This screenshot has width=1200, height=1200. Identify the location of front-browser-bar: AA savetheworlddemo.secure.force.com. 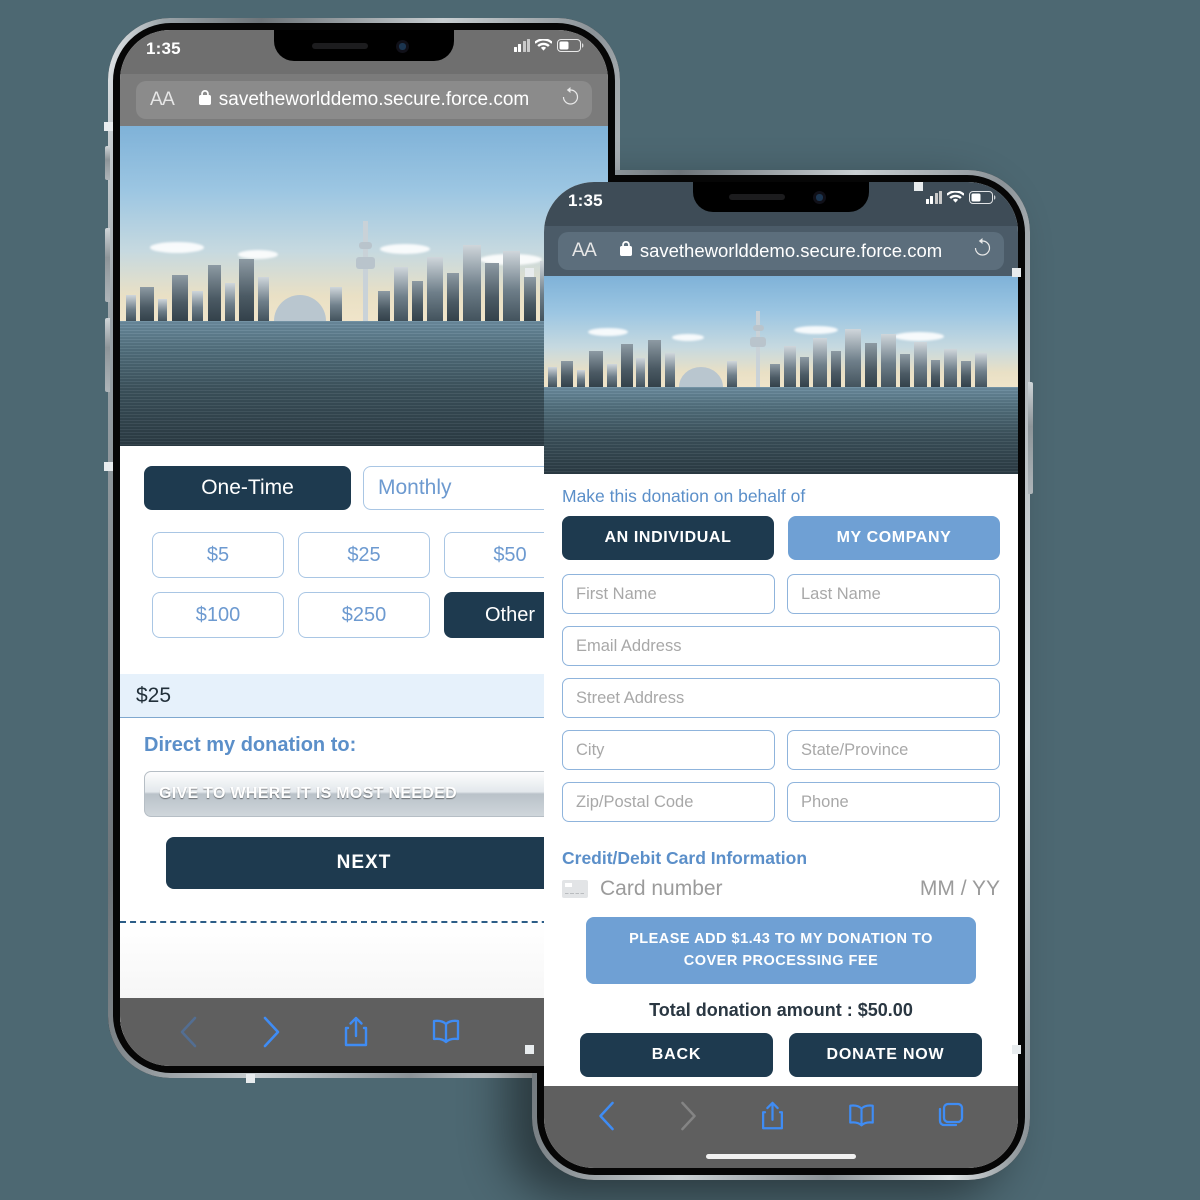
(781, 251).